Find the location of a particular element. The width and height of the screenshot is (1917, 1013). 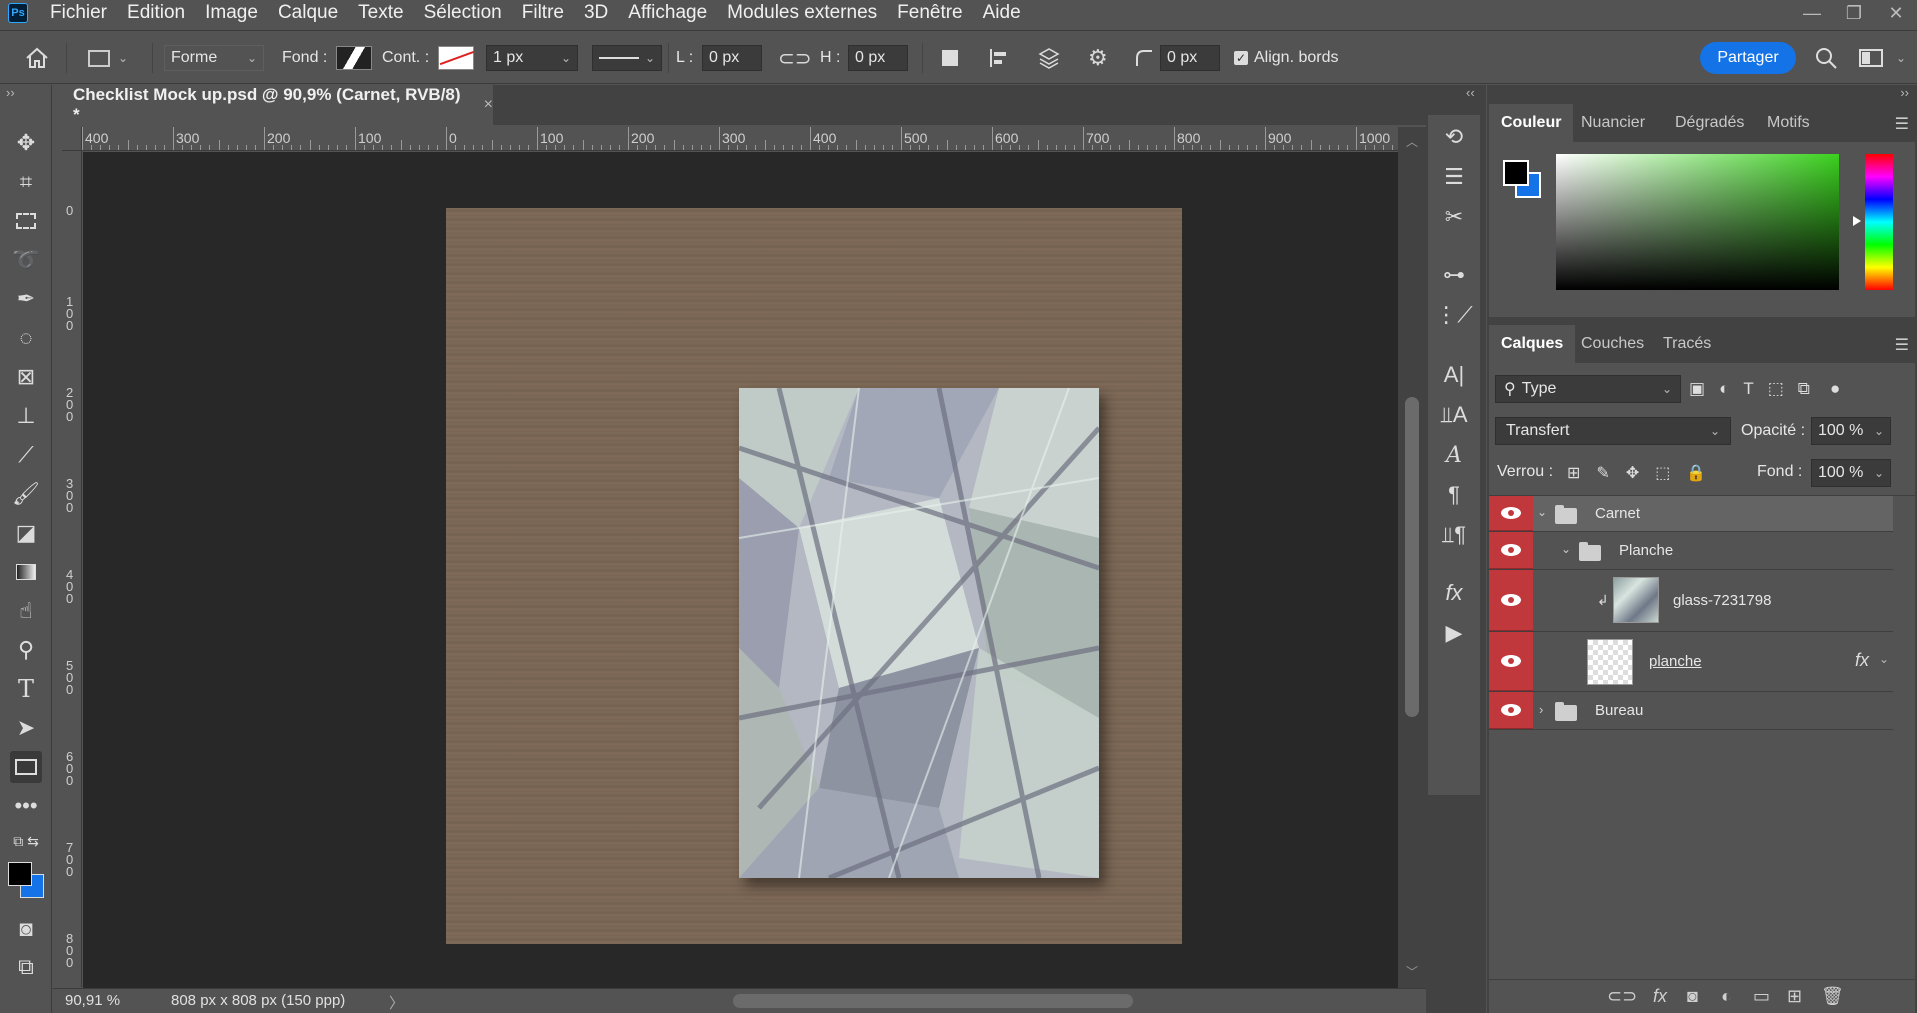

scroll-down-icon: ﹀ is located at coordinates (1412, 971).